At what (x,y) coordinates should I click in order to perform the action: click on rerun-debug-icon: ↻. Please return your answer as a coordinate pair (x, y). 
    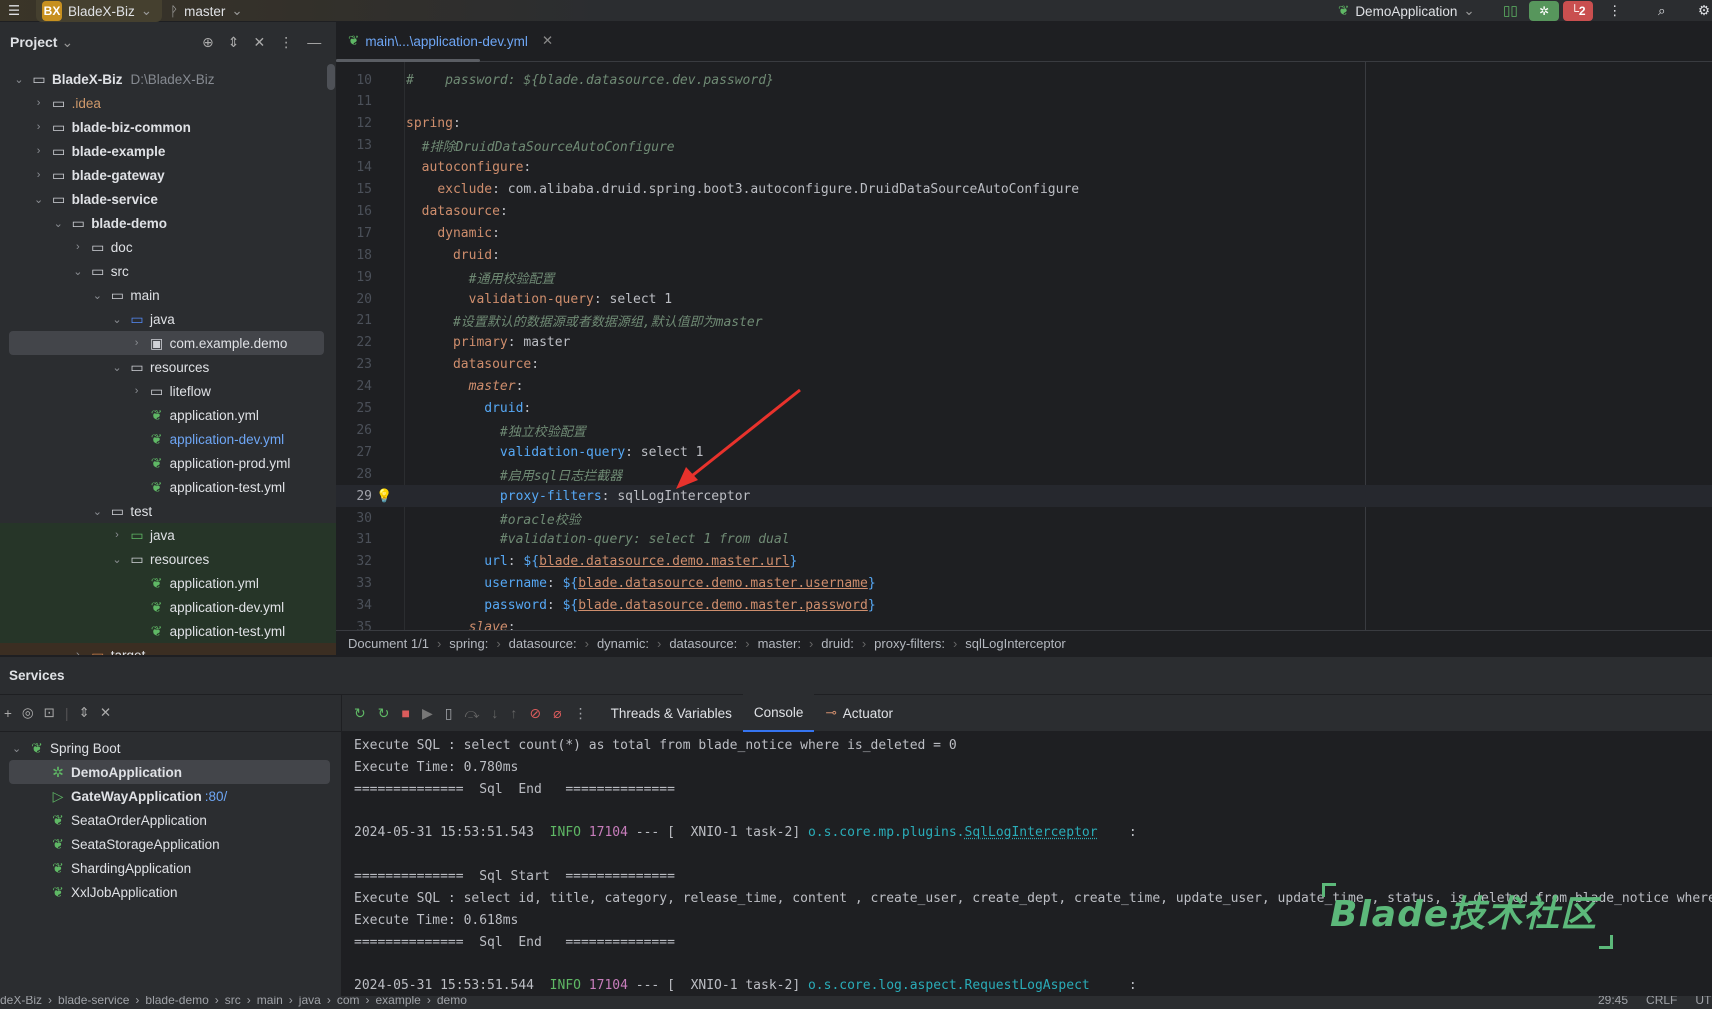
    Looking at the image, I should click on (384, 713).